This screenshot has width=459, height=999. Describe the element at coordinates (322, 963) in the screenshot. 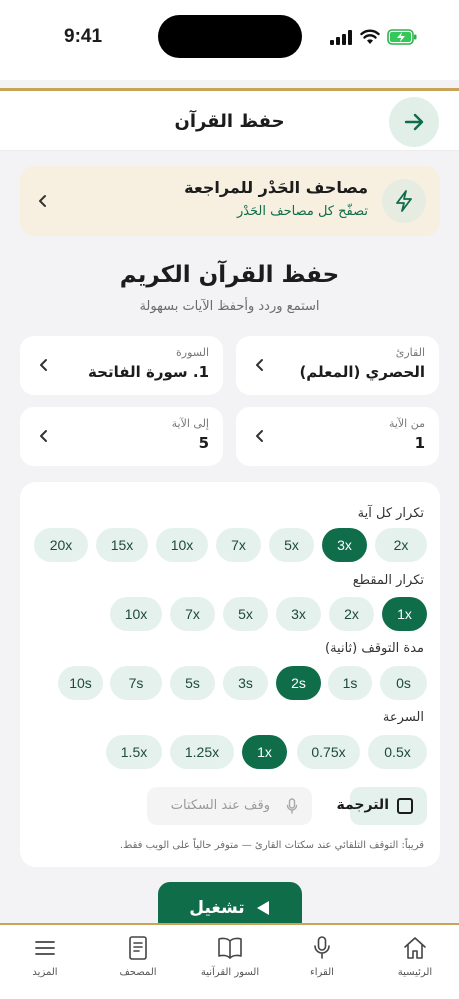

I see `tab-reciters: القراء` at that location.